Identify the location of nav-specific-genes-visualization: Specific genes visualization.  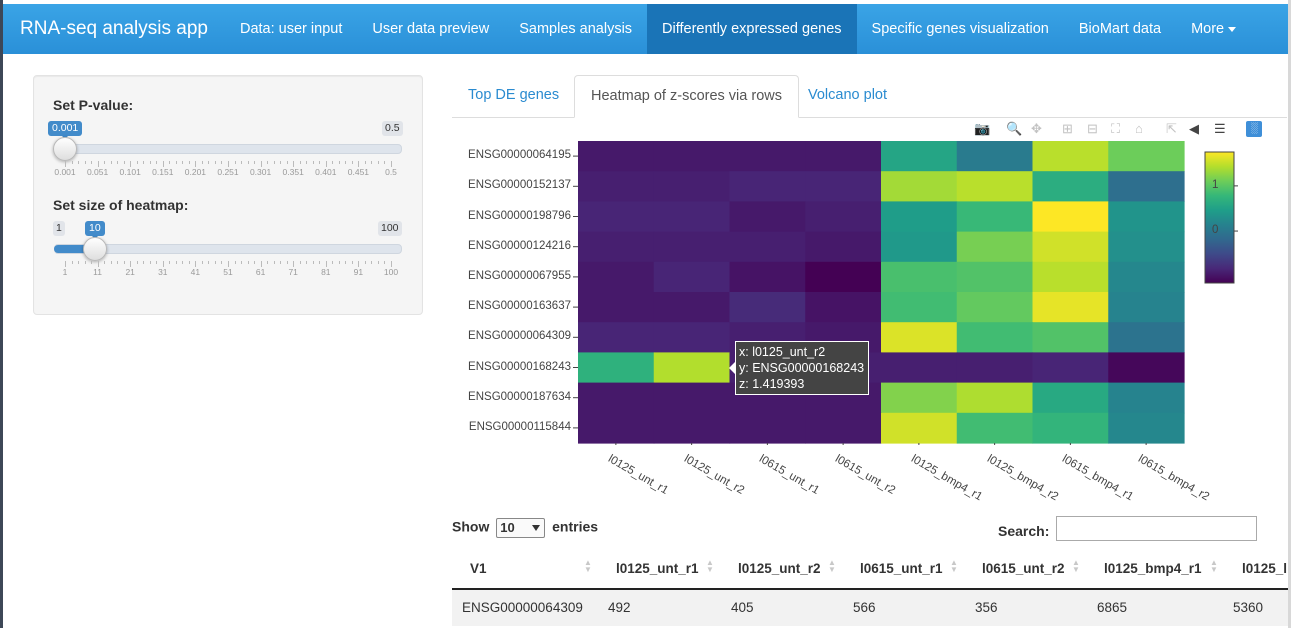
(960, 29).